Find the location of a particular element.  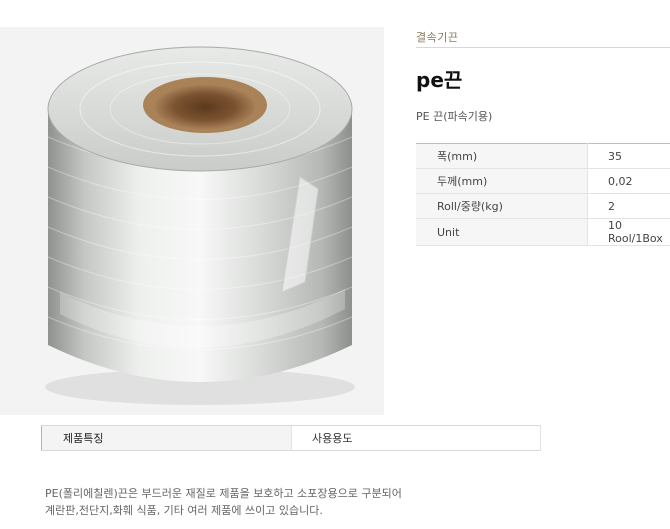

tab-usage: 사용용도 is located at coordinates (415, 438).